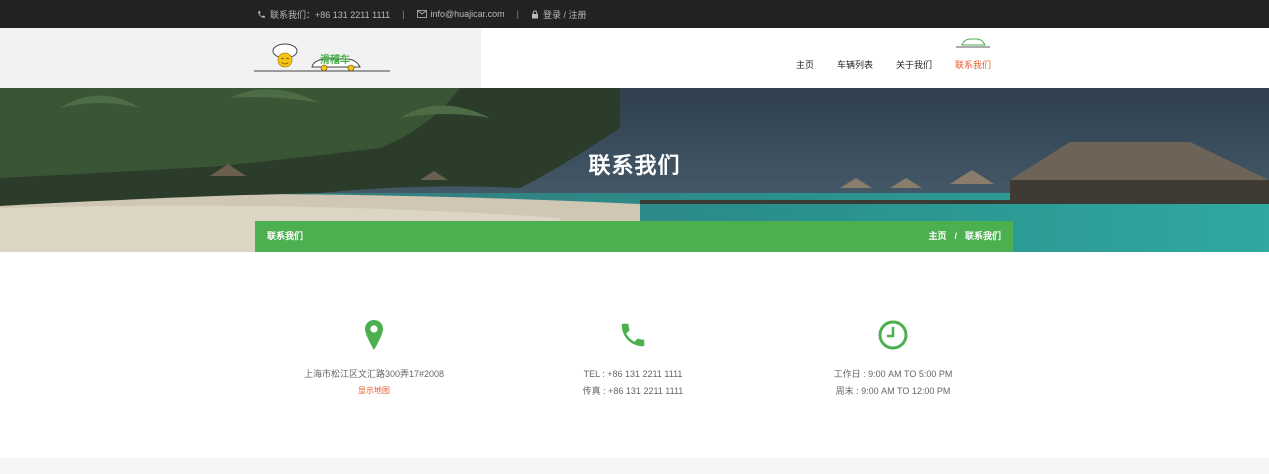  Describe the element at coordinates (914, 64) in the screenshot. I see `nav-item-about: 关于我们` at that location.